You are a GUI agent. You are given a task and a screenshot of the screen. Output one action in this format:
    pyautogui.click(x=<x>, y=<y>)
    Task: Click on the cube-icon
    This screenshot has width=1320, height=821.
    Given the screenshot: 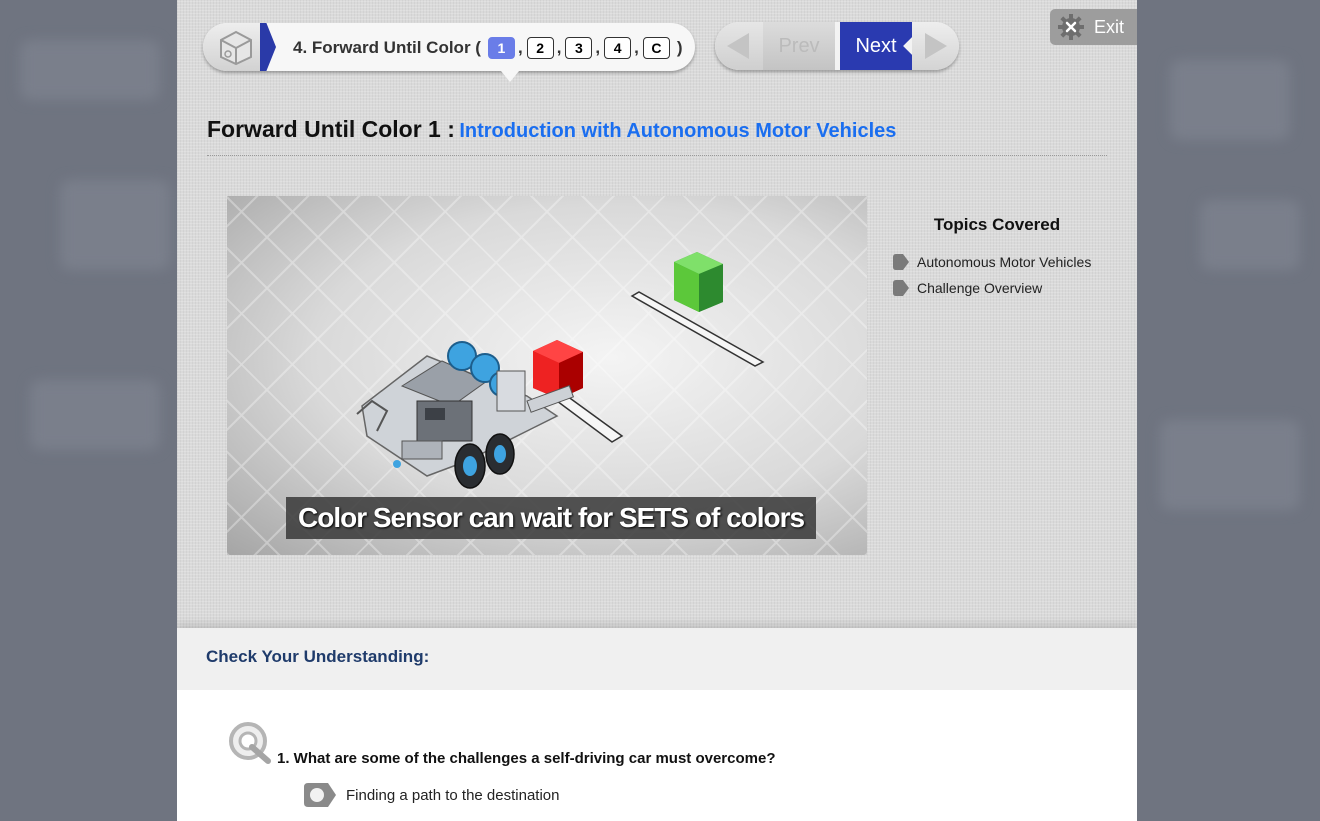 What is the action you would take?
    pyautogui.click(x=236, y=48)
    